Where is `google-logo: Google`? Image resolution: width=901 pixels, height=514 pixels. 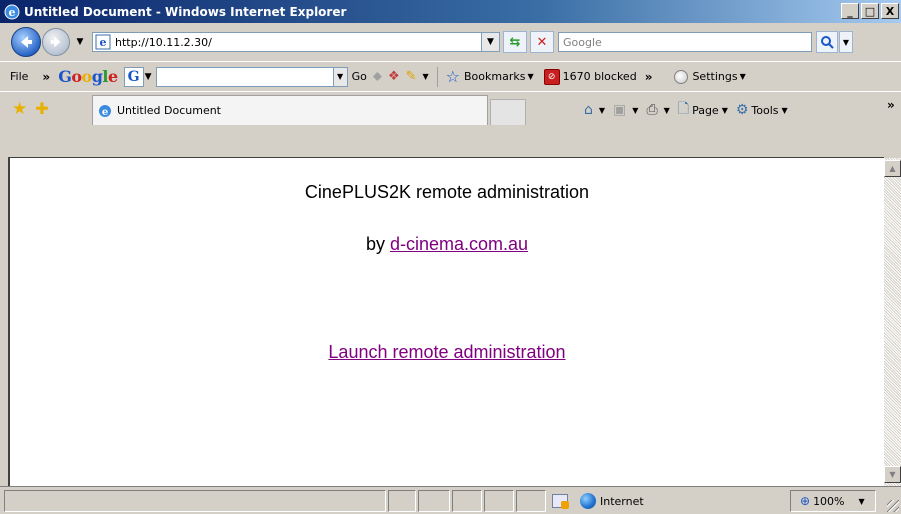
google-logo: Google is located at coordinates (88, 76).